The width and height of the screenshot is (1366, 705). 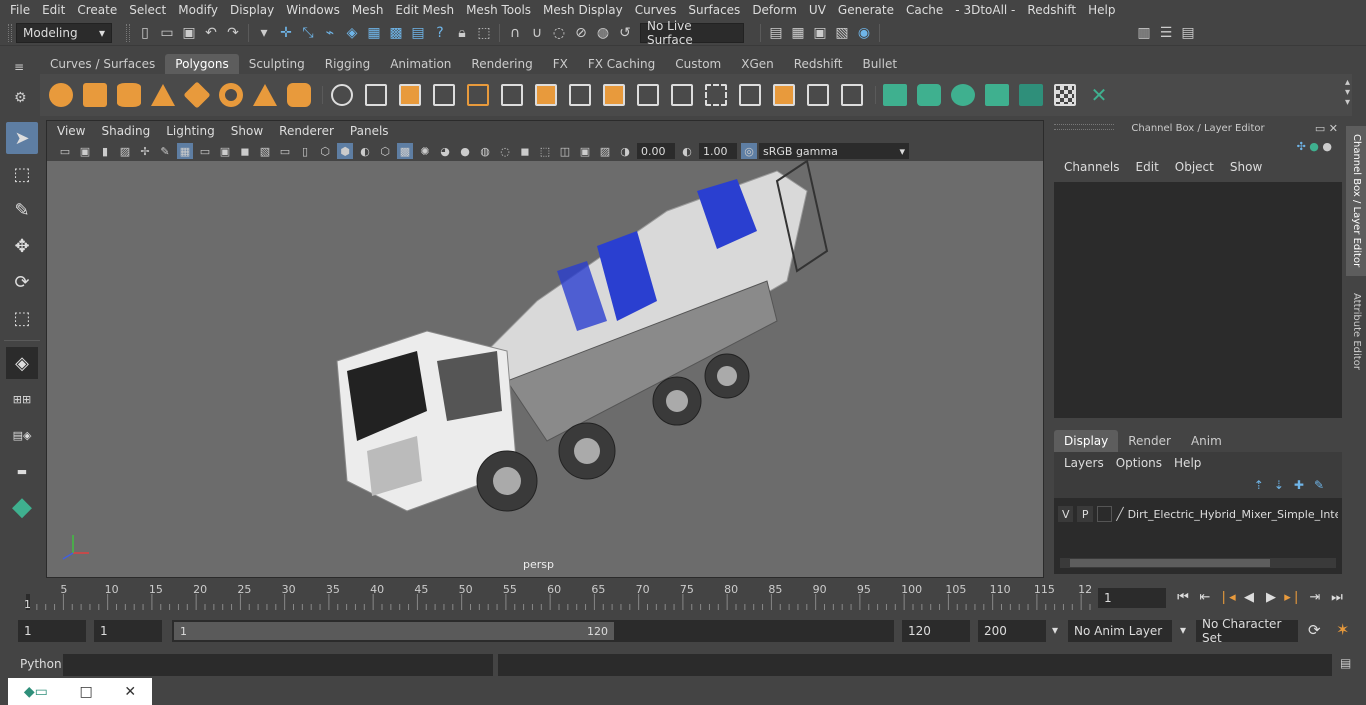 What do you see at coordinates (278, 665) in the screenshot?
I see `command-input` at bounding box center [278, 665].